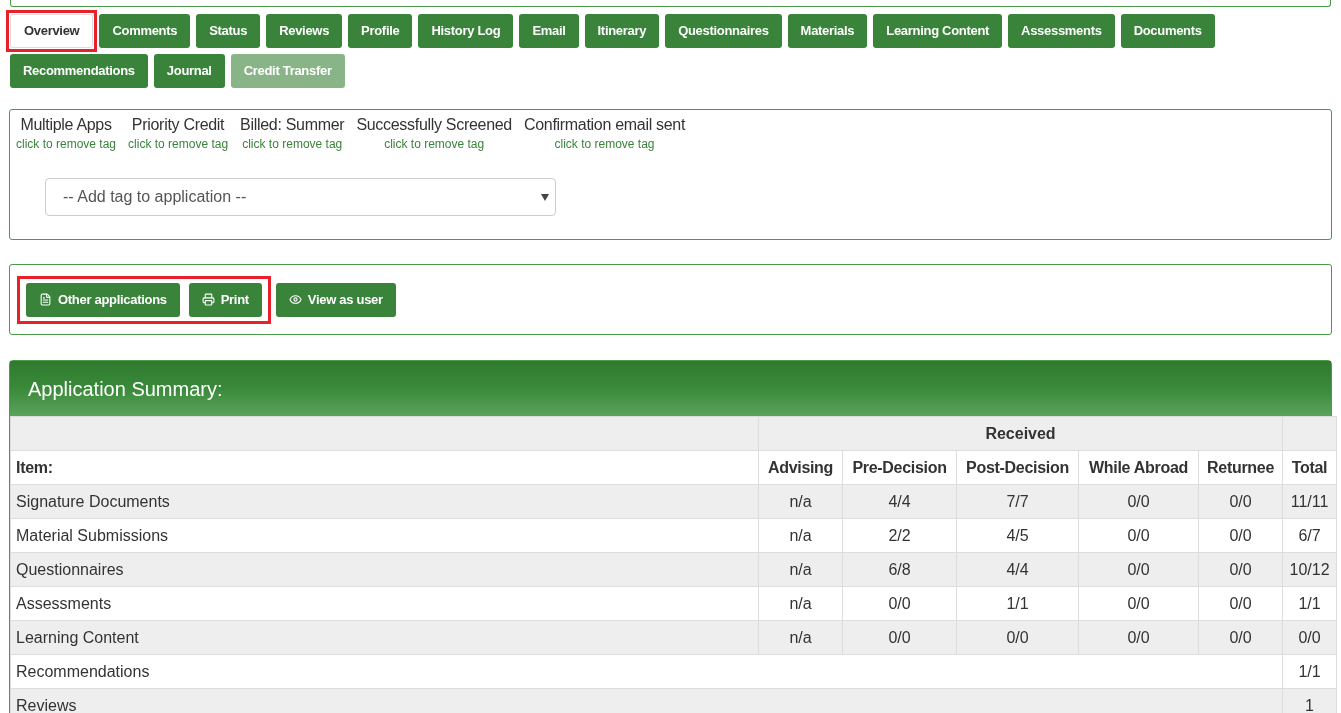 This screenshot has width=1341, height=713. I want to click on tag-select: -- Add tag to application --, so click(300, 197).